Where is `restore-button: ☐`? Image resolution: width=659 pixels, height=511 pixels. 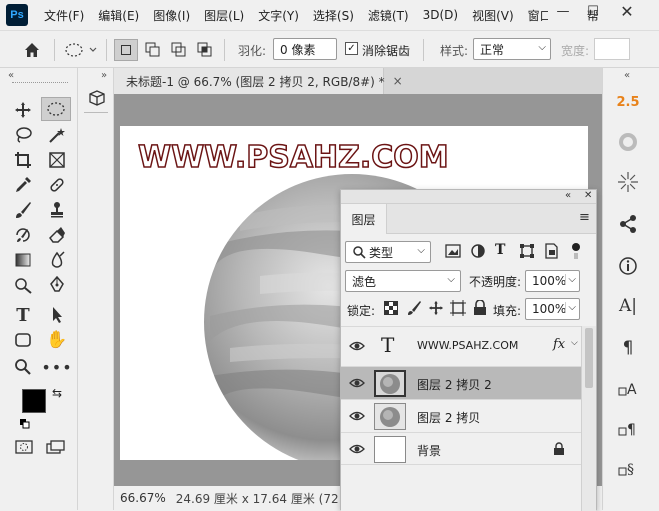 restore-button: ☐ is located at coordinates (593, 11).